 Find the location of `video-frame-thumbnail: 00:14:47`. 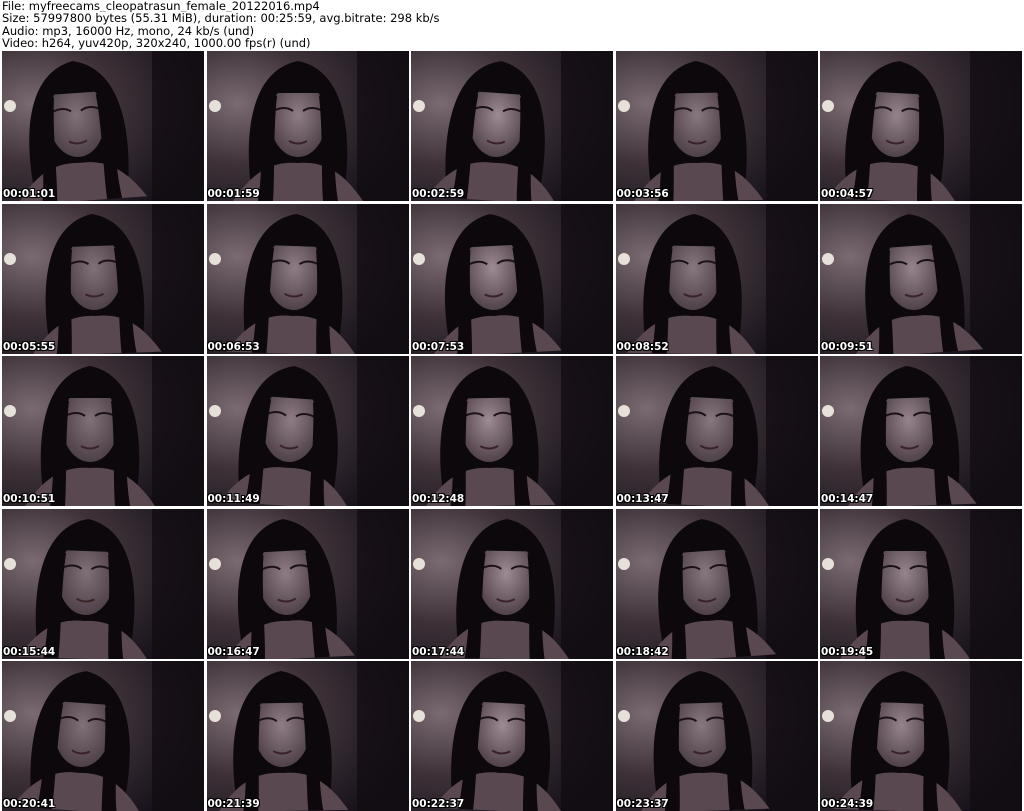

video-frame-thumbnail: 00:14:47 is located at coordinates (921, 431).